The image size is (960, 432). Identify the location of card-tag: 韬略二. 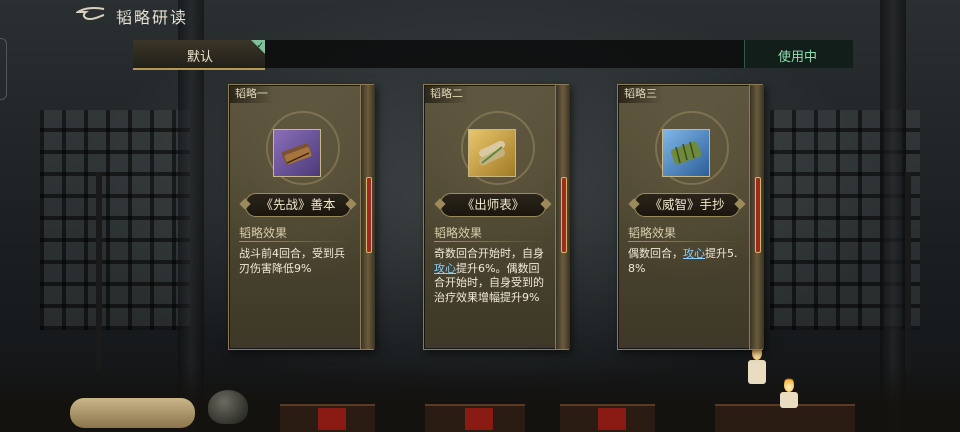
(446, 94).